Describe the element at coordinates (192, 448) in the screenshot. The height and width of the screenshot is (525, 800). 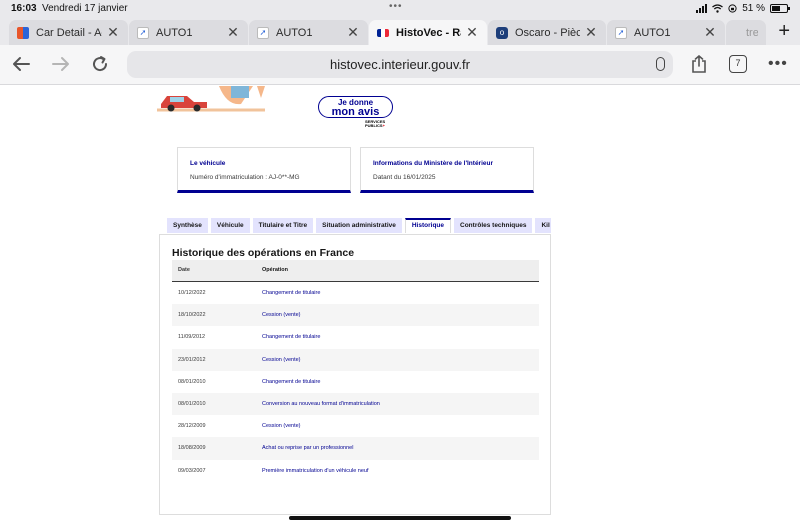
I see `row-date: 18/08/2009` at that location.